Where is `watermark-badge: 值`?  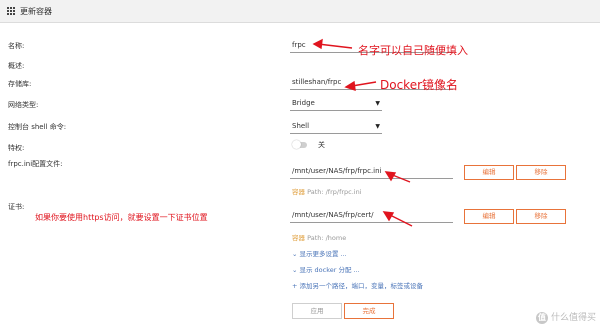
watermark-badge: 值 is located at coordinates (541, 318).